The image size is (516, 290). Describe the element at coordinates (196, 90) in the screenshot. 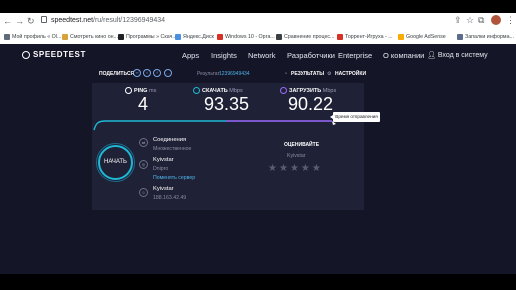

I see `download-icon` at that location.